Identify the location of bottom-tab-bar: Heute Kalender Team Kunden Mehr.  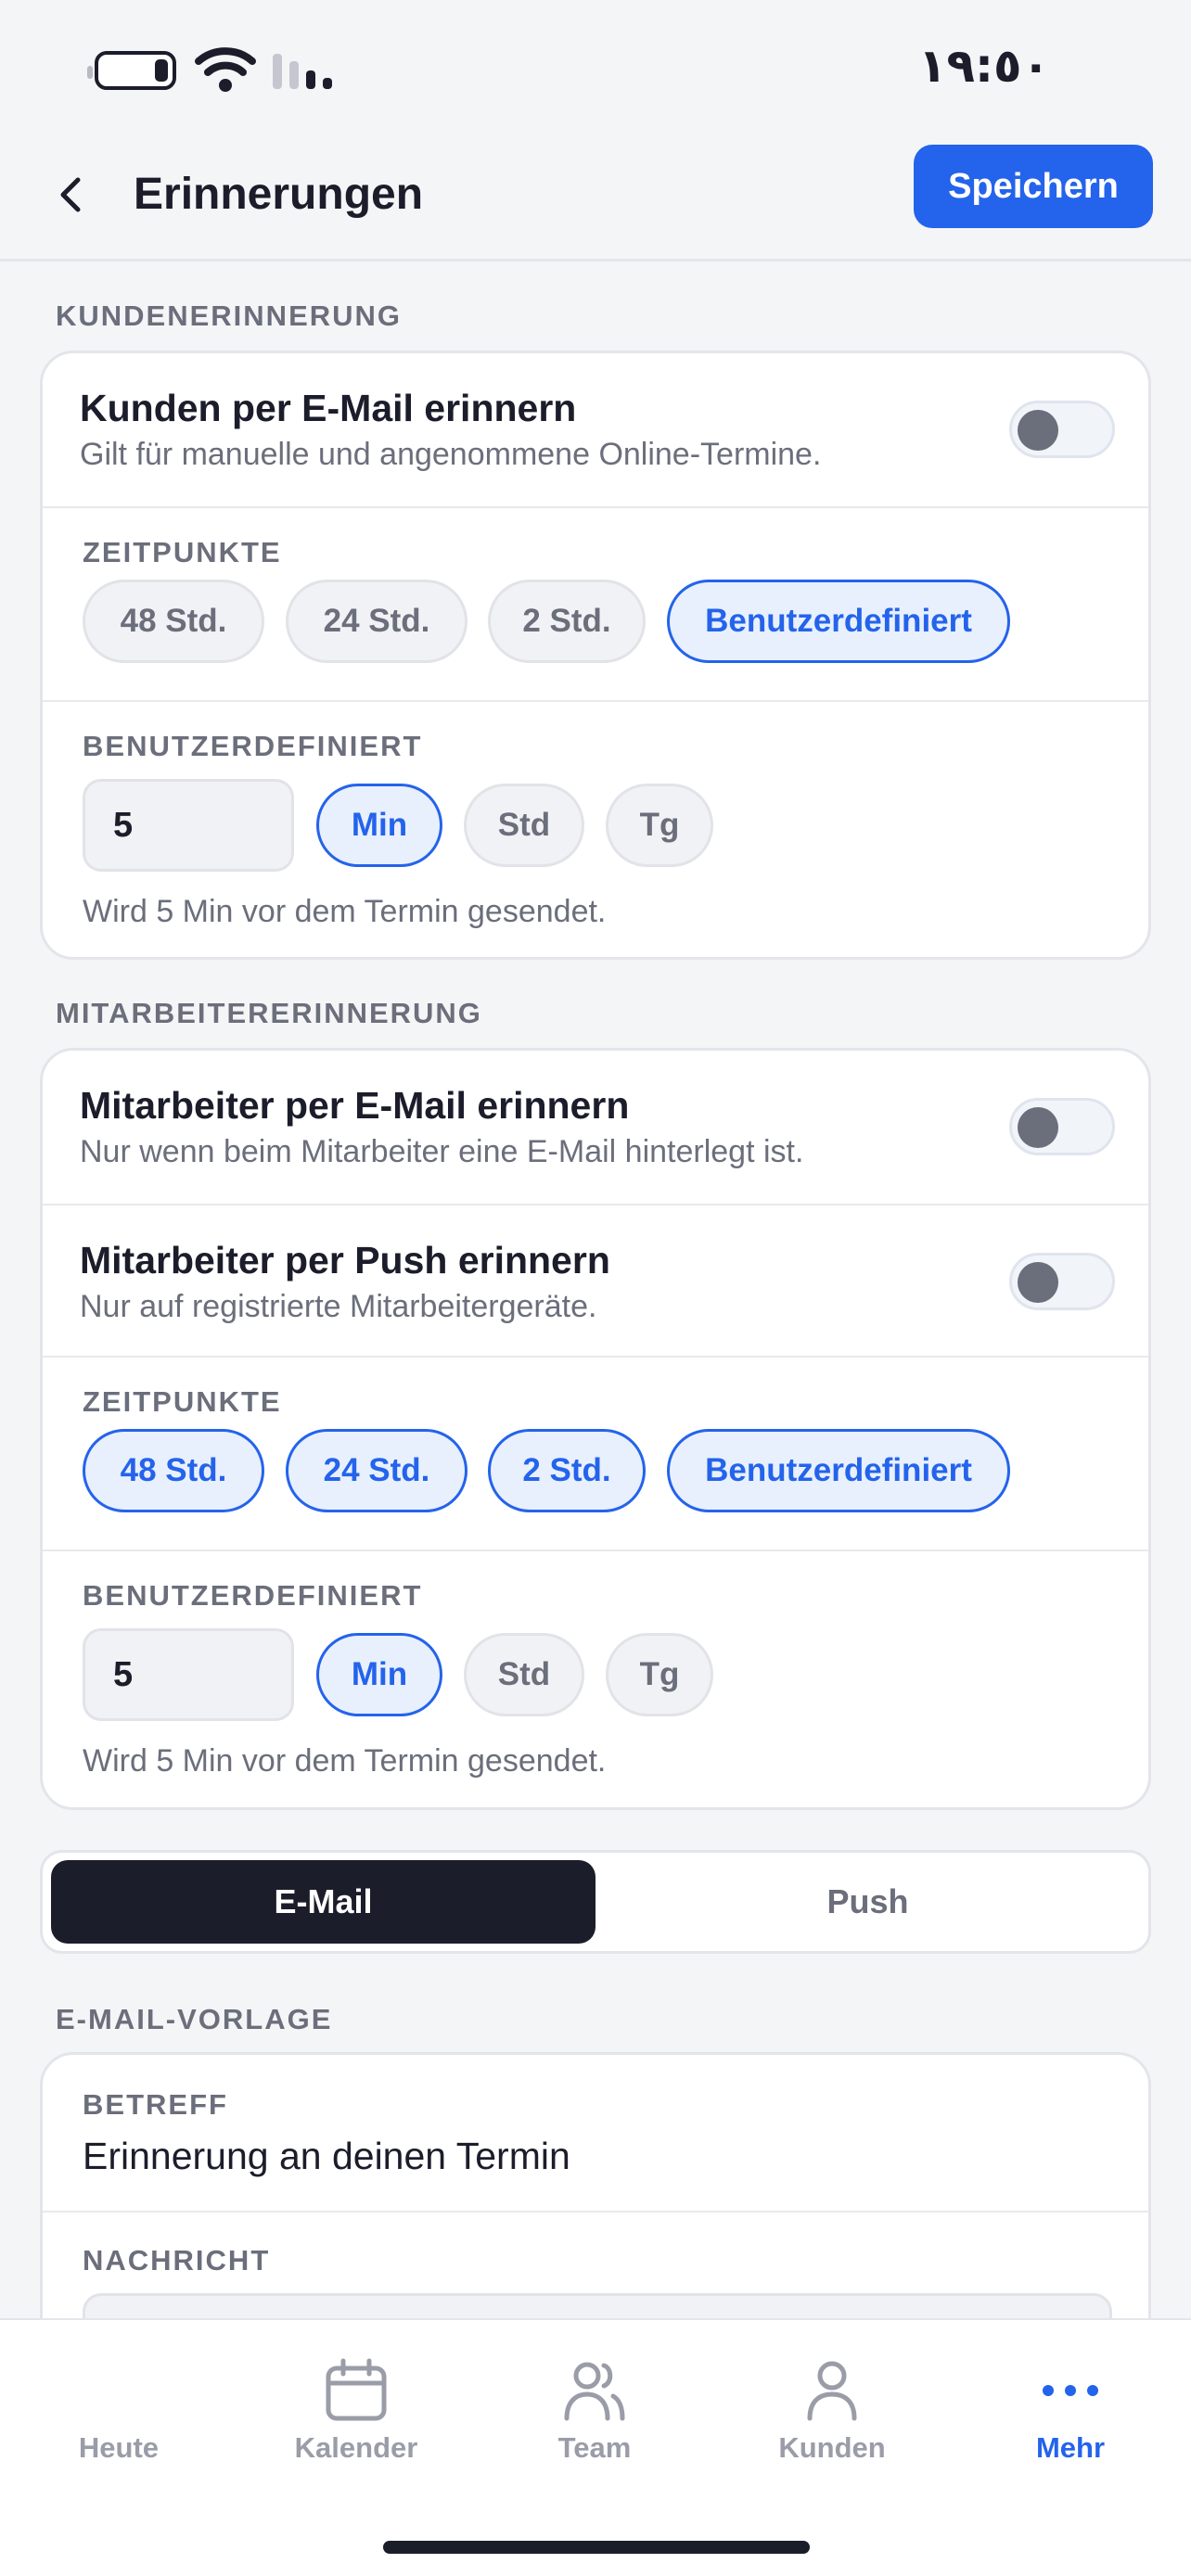
(595, 2447).